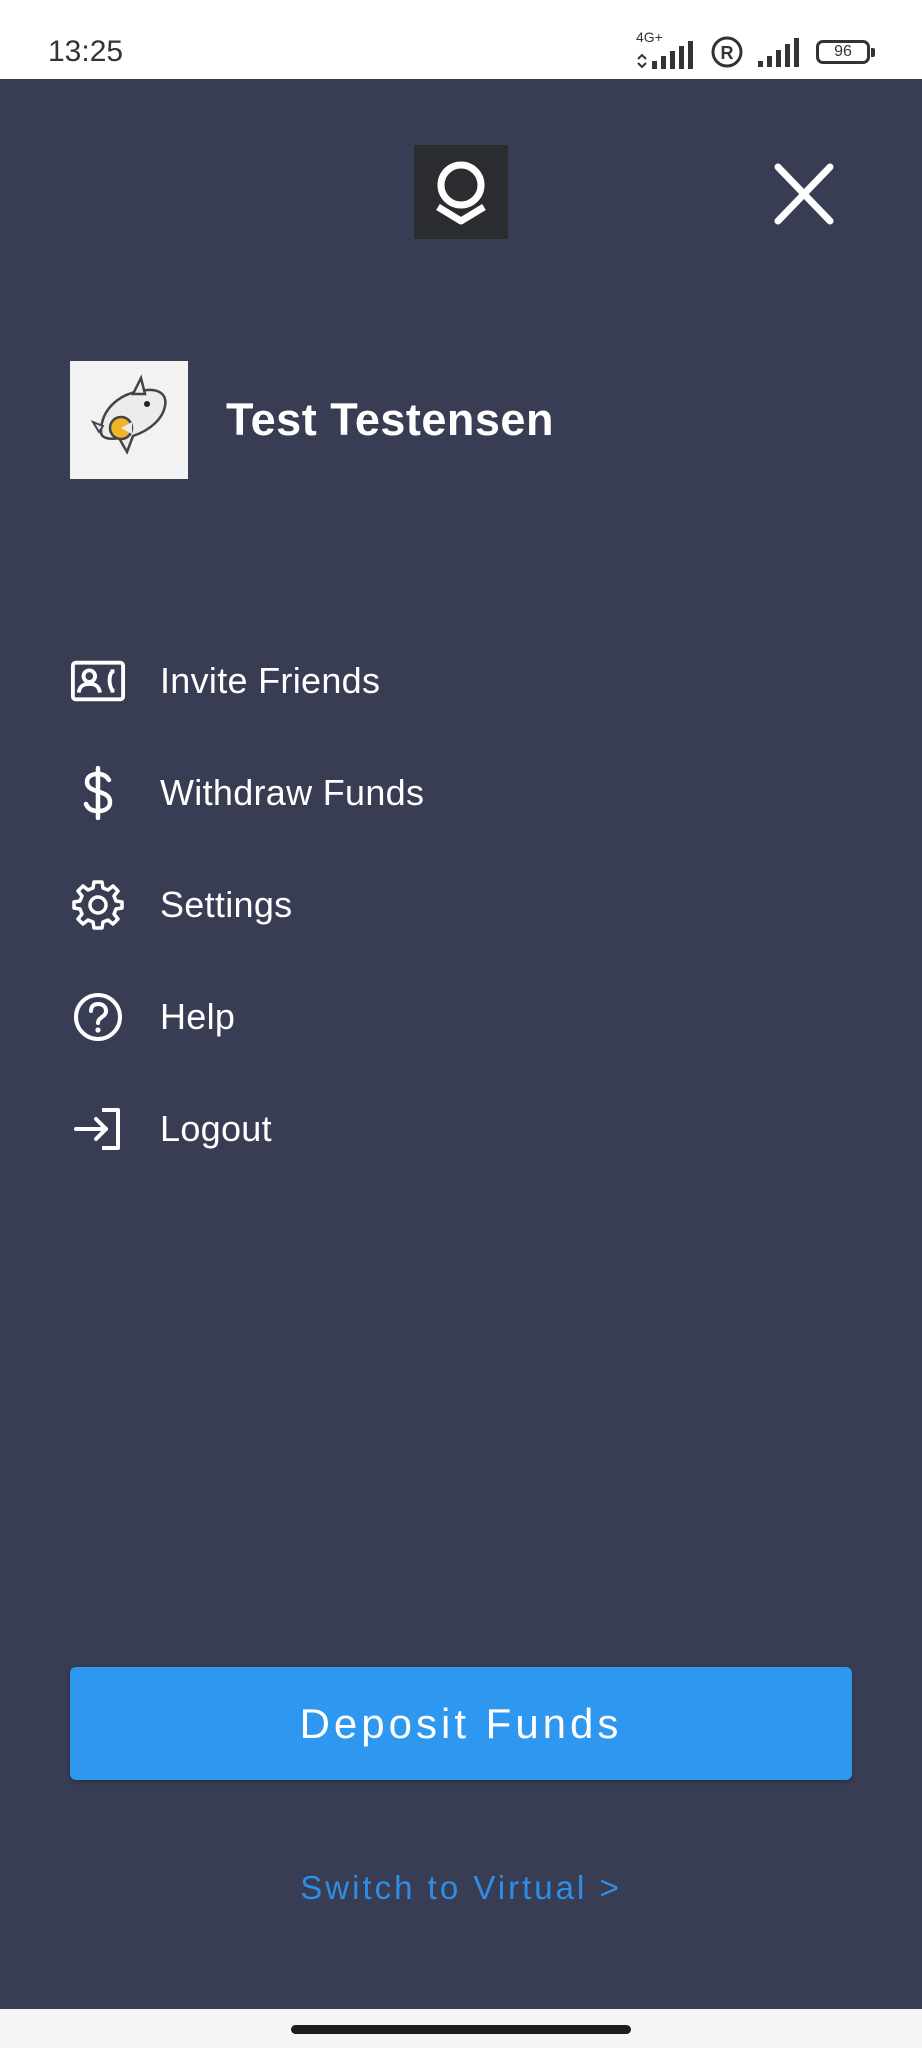 Image resolution: width=922 pixels, height=2048 pixels. I want to click on brand-logo-icon, so click(461, 192).